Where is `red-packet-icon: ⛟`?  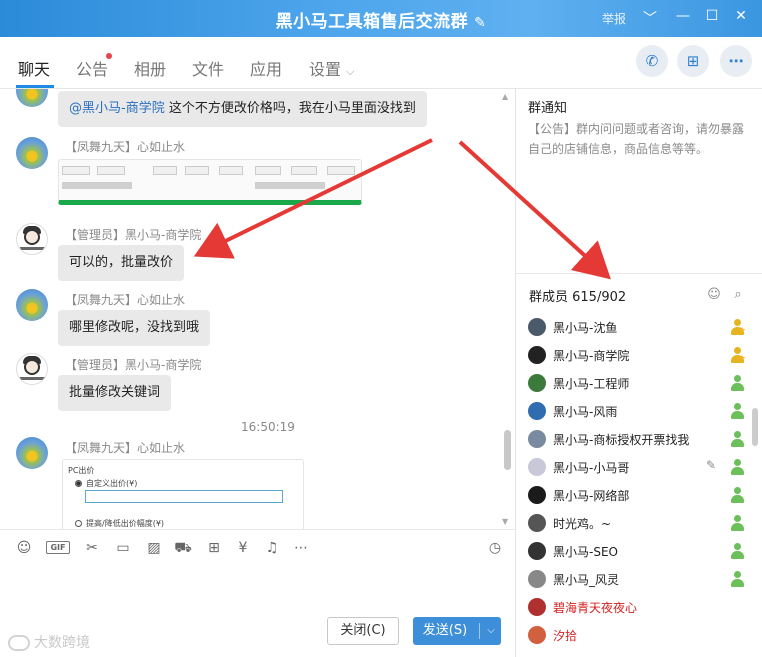
red-packet-icon: ⛟ is located at coordinates (183, 548).